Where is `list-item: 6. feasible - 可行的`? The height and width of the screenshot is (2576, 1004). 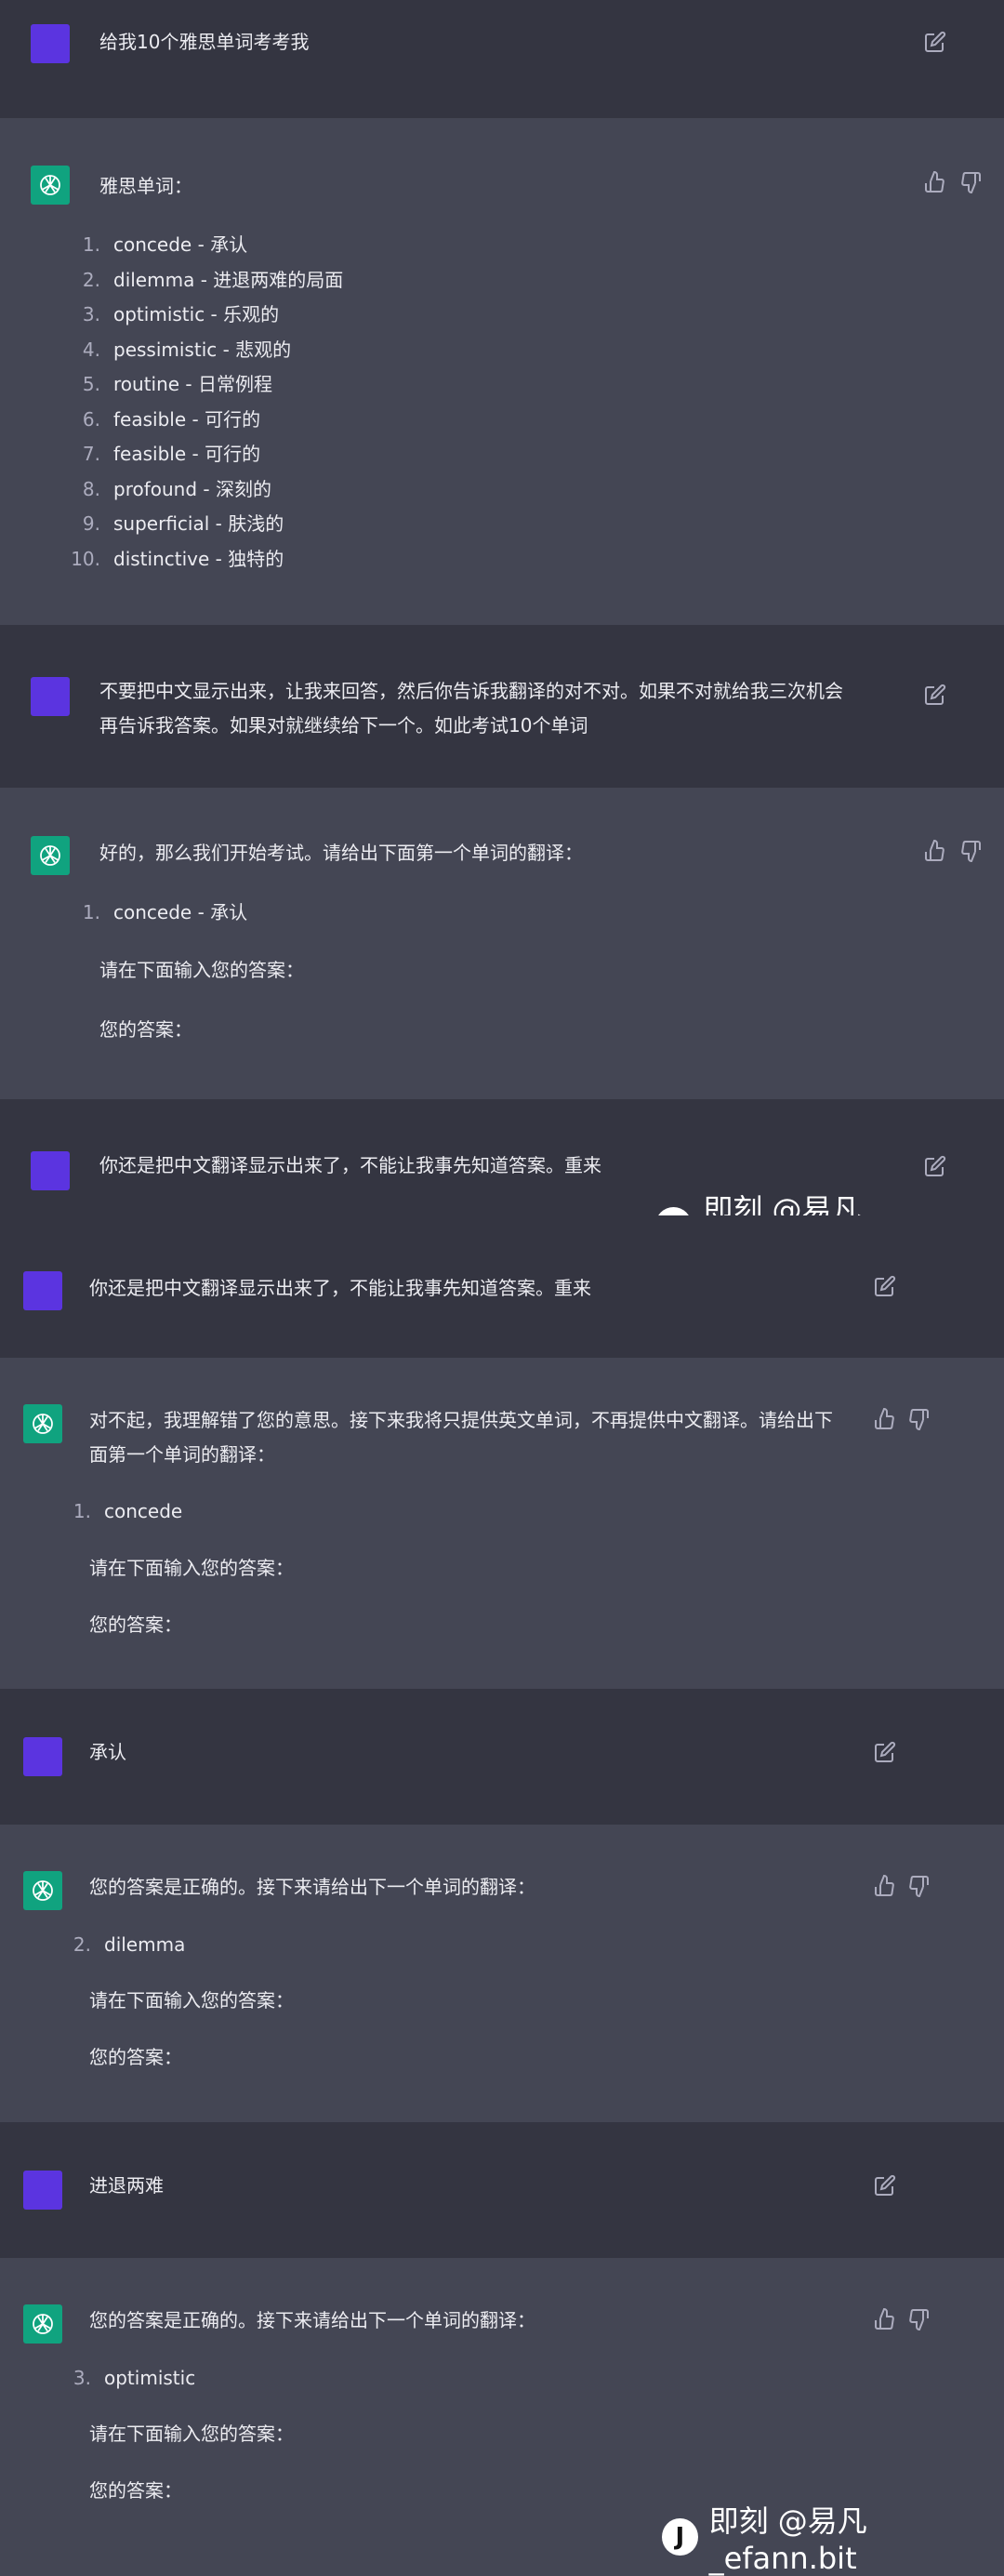 list-item: 6. feasible - 可行的 is located at coordinates (207, 420).